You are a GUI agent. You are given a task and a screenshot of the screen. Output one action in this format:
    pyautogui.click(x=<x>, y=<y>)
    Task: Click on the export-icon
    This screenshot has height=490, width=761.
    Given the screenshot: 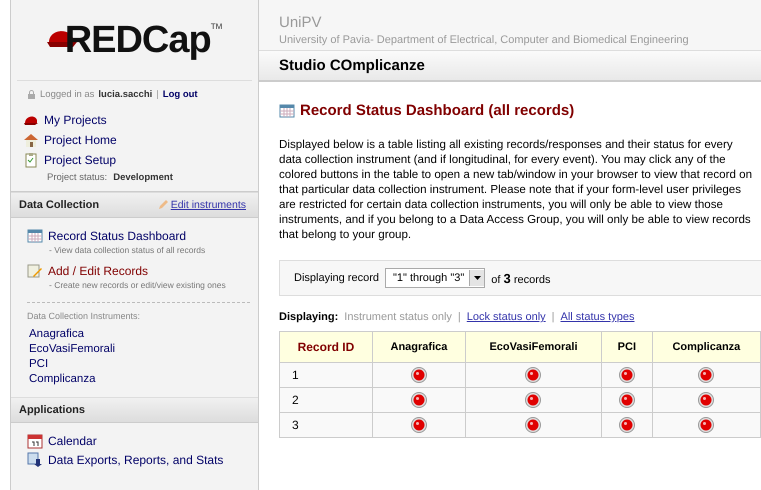 What is the action you would take?
    pyautogui.click(x=35, y=460)
    